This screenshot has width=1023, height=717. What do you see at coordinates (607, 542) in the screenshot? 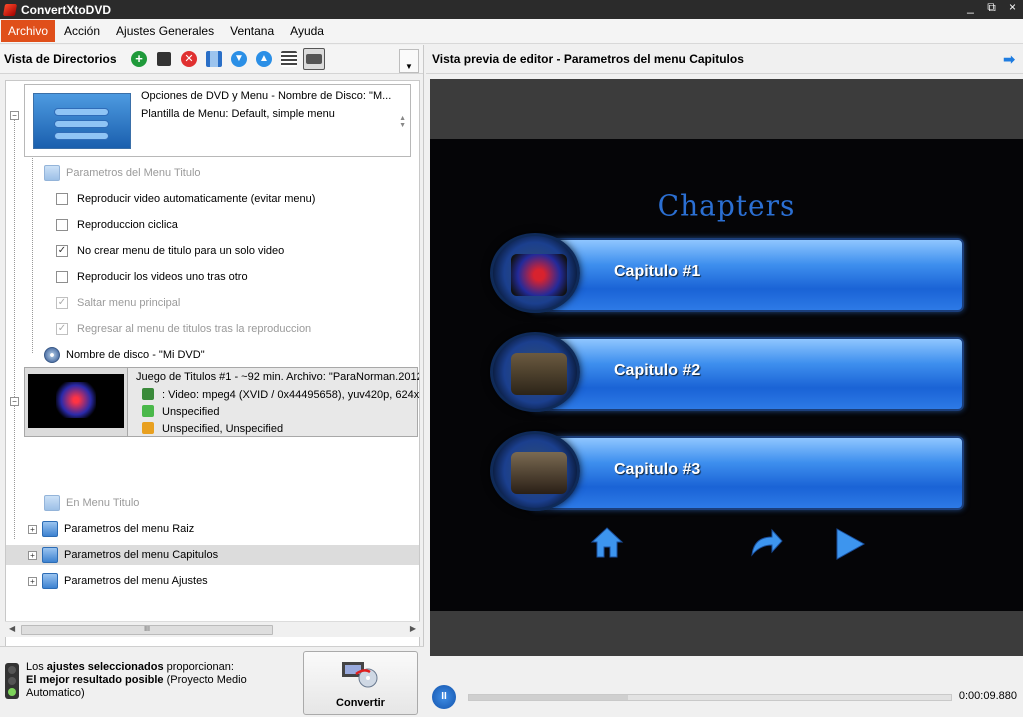
I see `home-icon` at bounding box center [607, 542].